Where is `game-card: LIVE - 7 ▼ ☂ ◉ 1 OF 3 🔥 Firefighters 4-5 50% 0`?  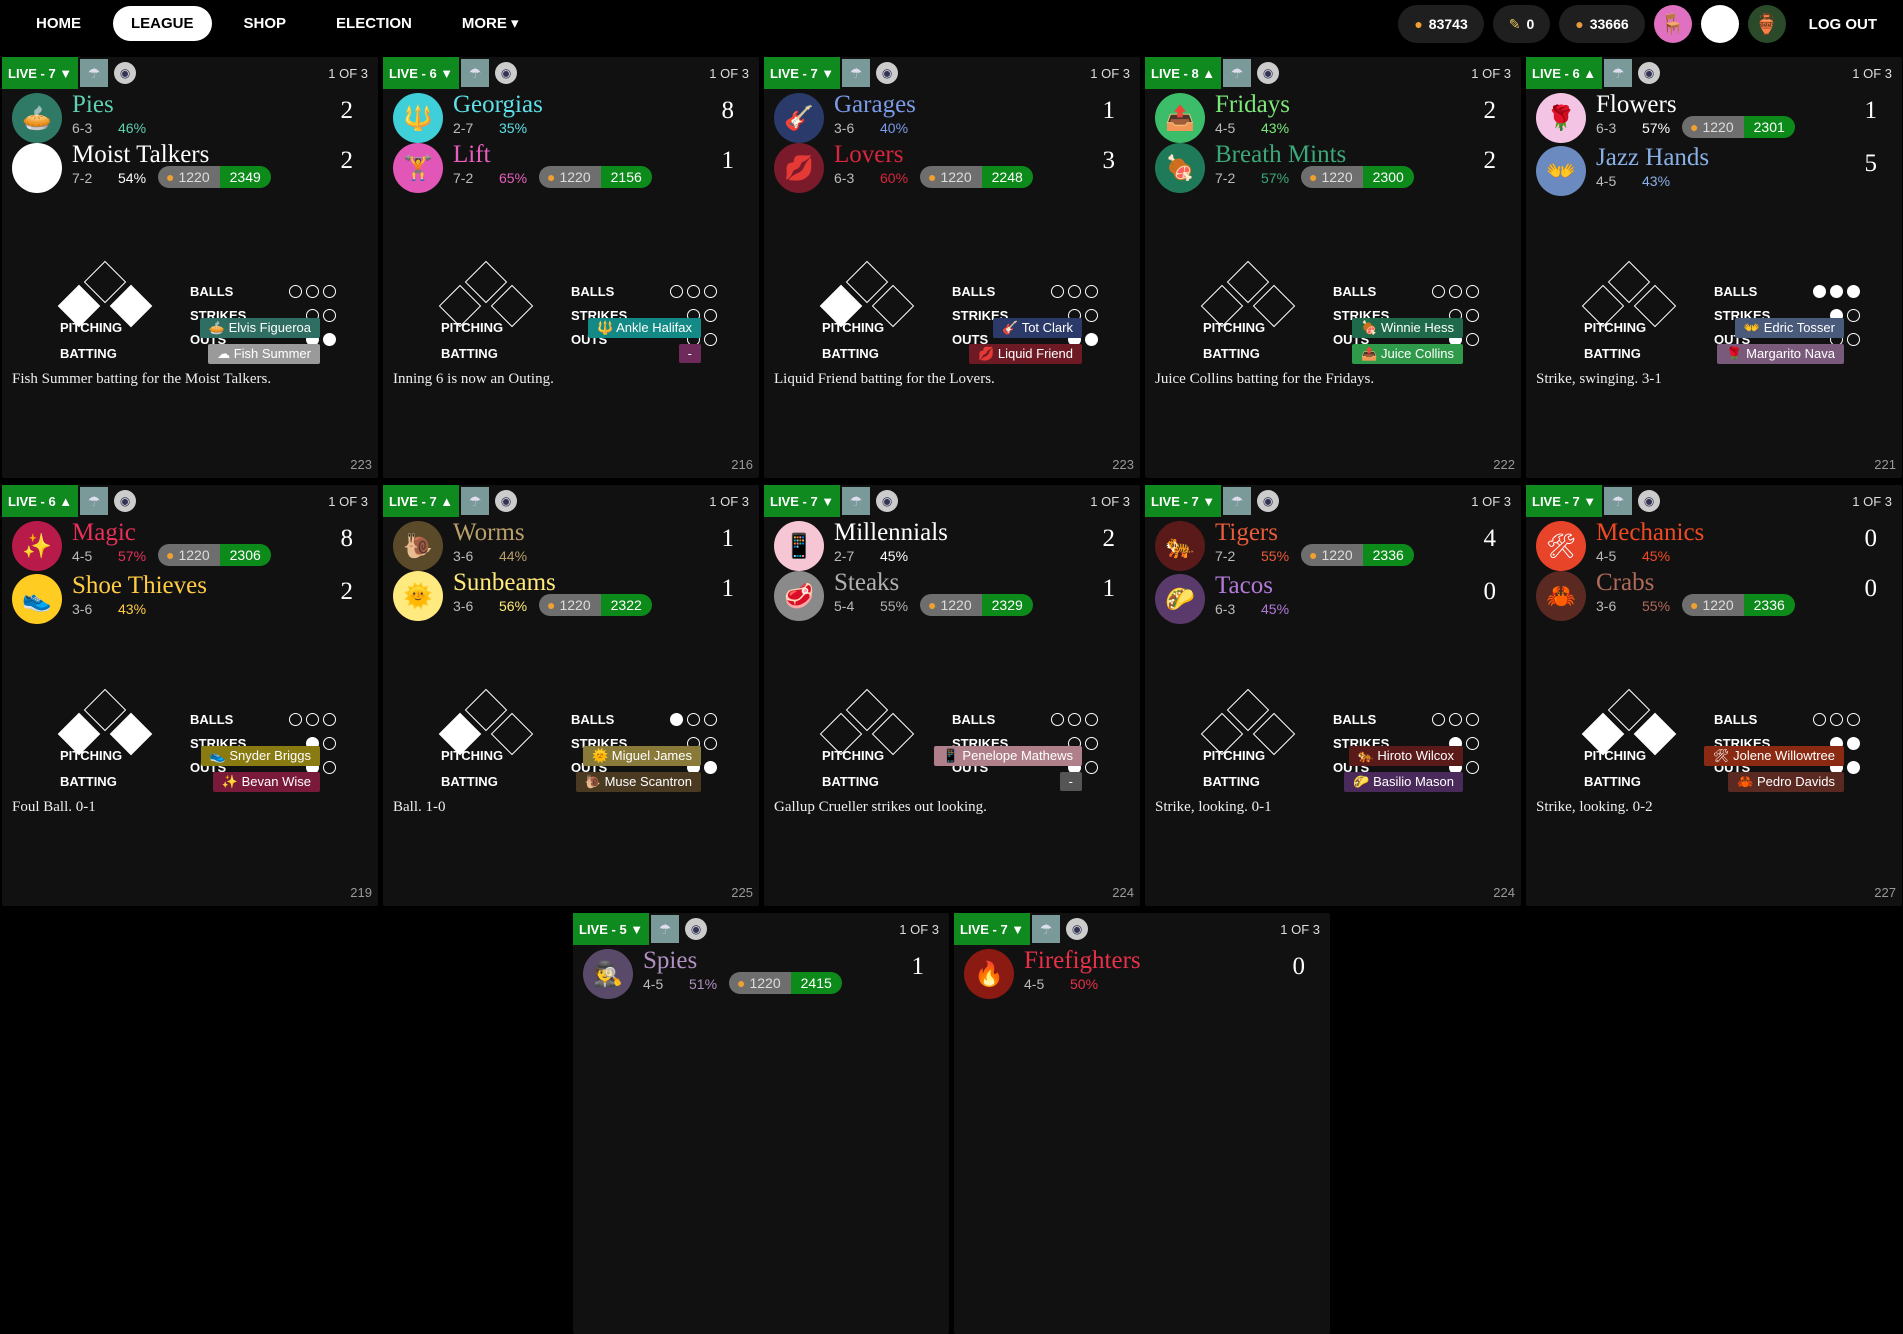
game-card: LIVE - 7 ▼ ☂ ◉ 1 OF 3 🔥 Firefighters 4-5 50% 0 is located at coordinates (1142, 1123).